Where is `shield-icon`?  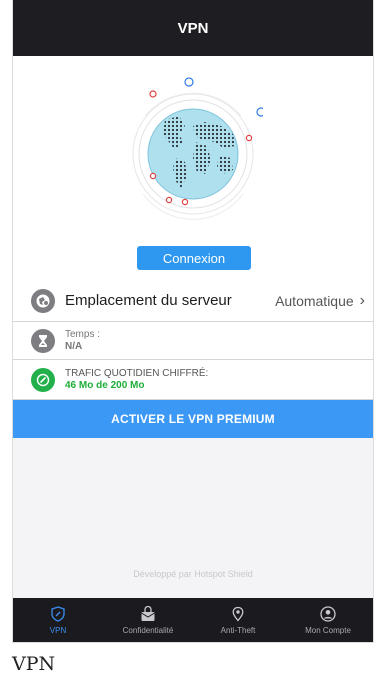
shield-icon is located at coordinates (58, 614).